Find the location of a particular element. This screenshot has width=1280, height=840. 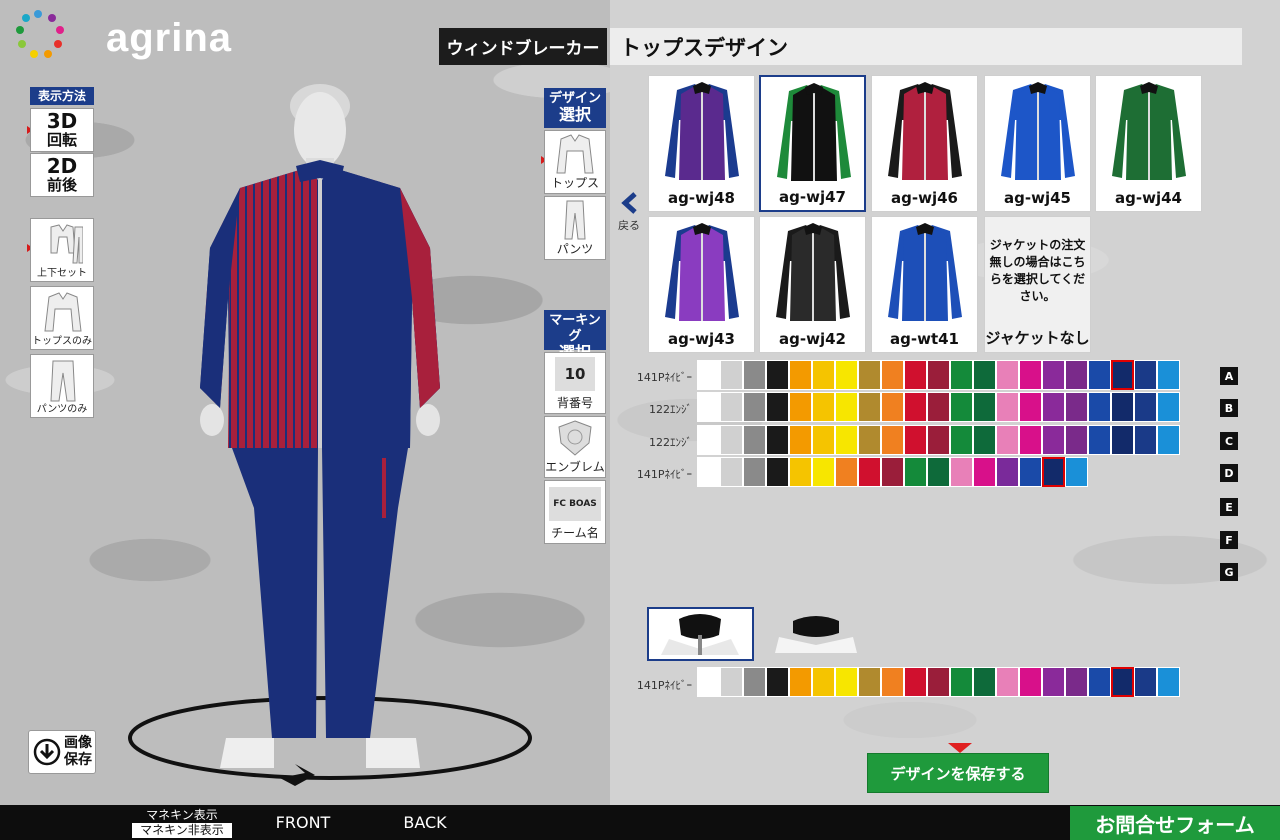

product-card: ag-wj43 is located at coordinates (701, 284).